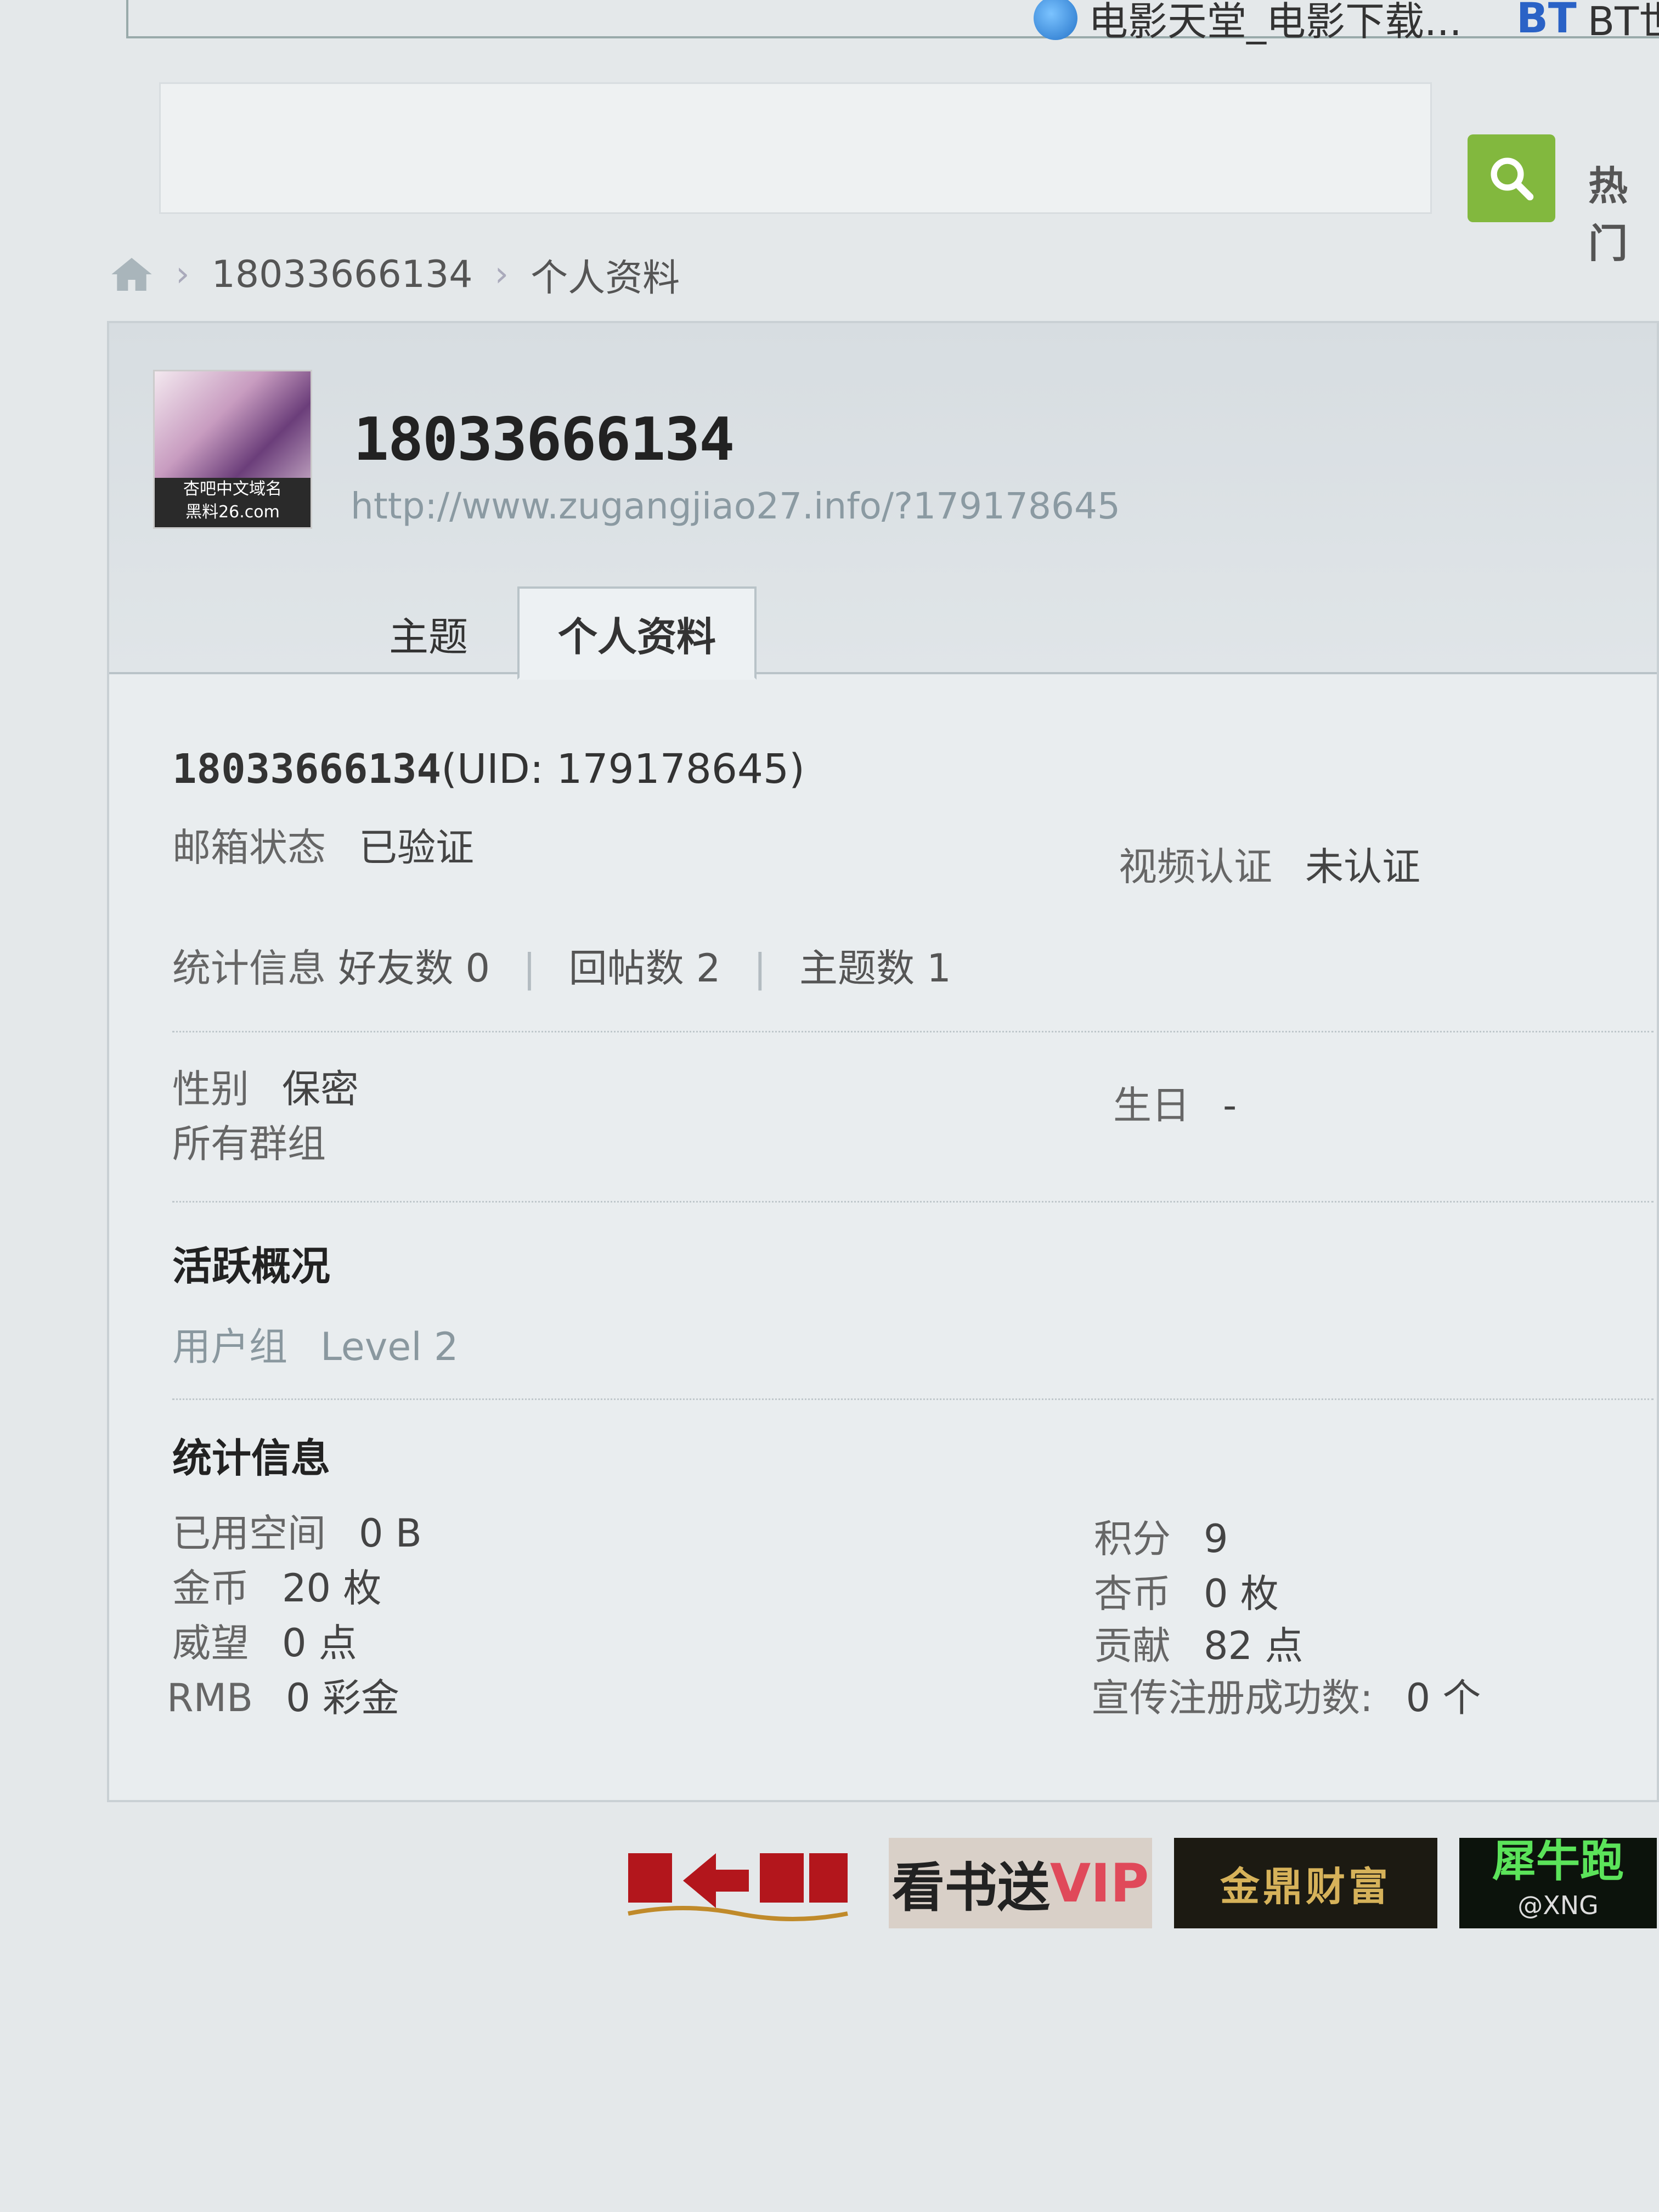 The image size is (1659, 2212). I want to click on friends-count: 好友数 0, so click(414, 969).